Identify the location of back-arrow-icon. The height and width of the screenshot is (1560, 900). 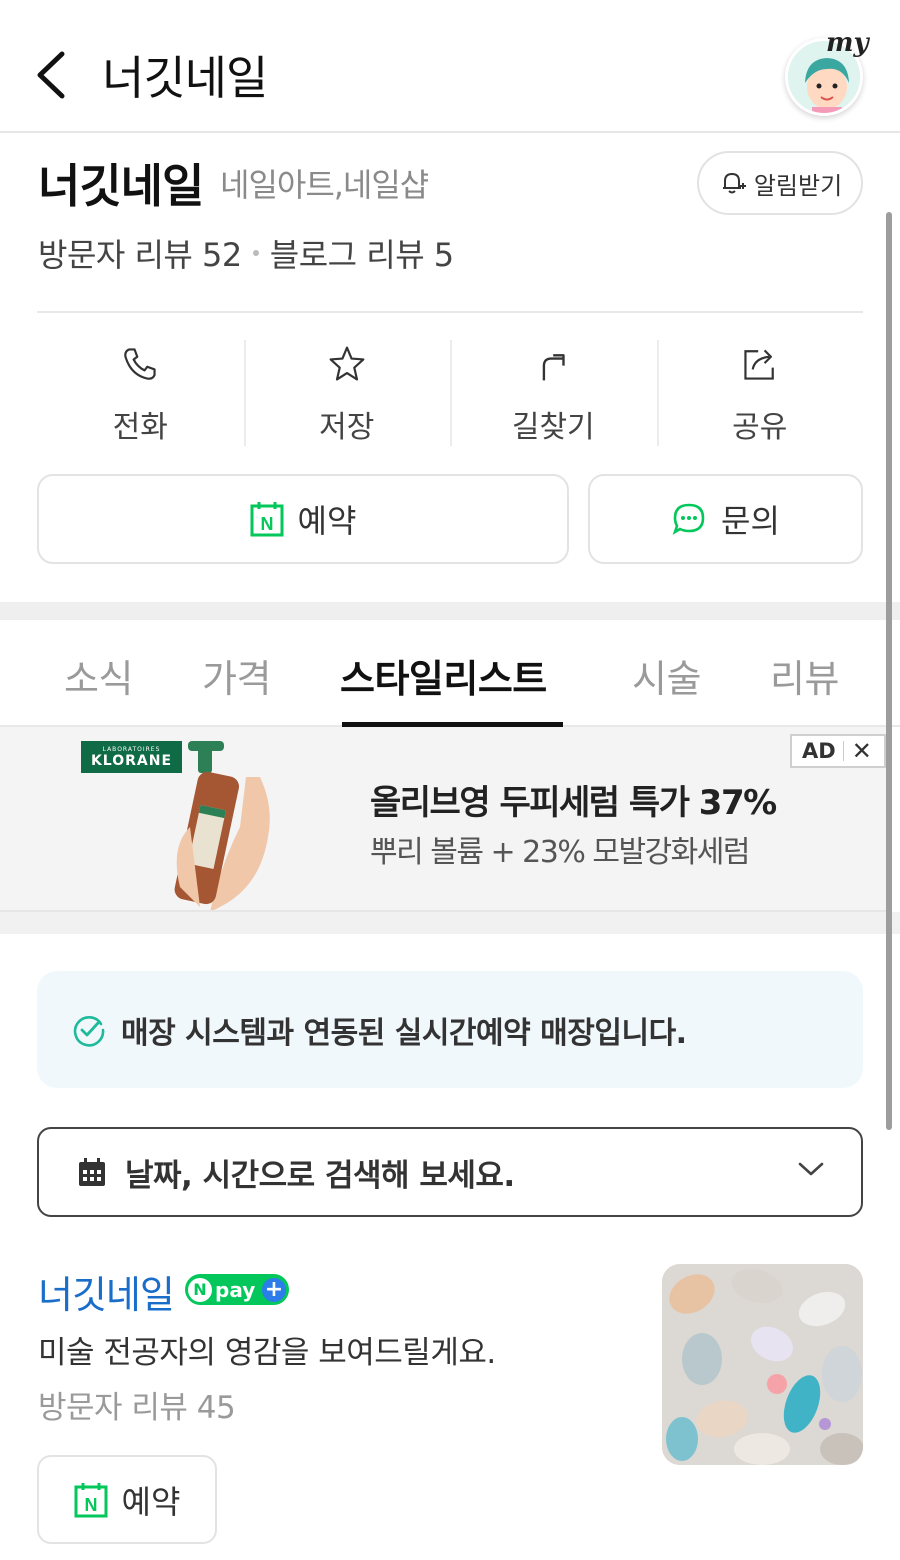
(52, 75).